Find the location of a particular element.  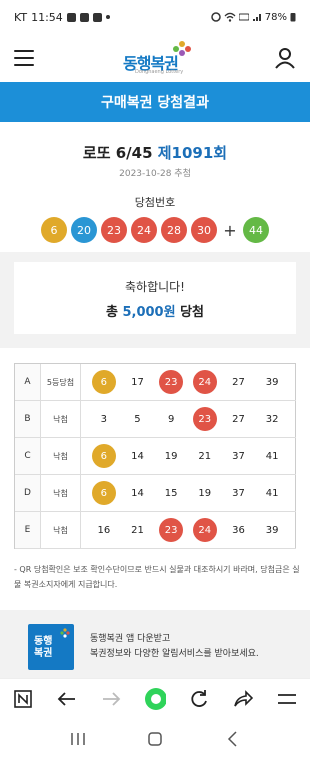

user-icon is located at coordinates (285, 58).